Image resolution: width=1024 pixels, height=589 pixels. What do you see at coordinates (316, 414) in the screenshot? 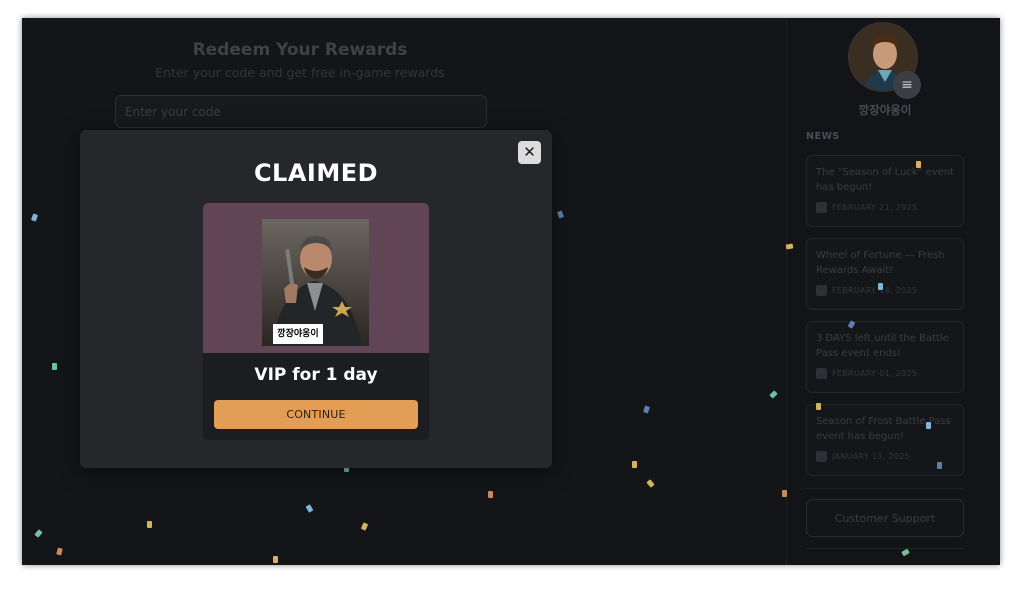
I see `continue-button: CONTINUE` at bounding box center [316, 414].